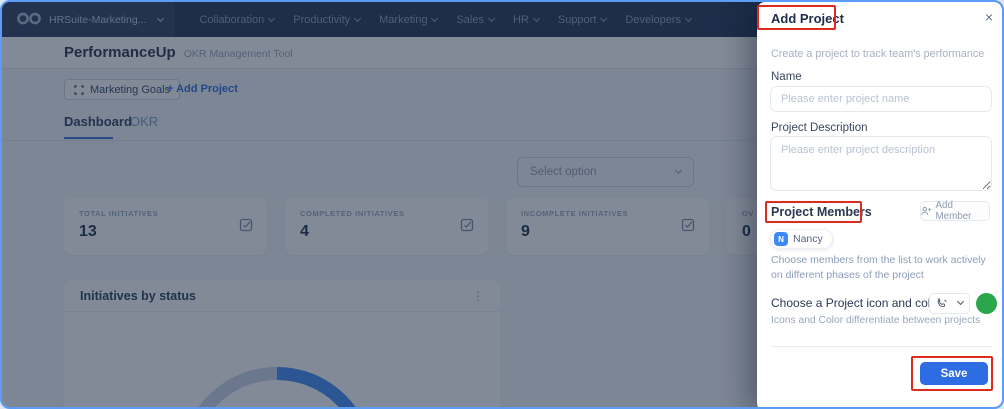 Image resolution: width=1004 pixels, height=409 pixels. I want to click on project-color-swatch, so click(986, 303).